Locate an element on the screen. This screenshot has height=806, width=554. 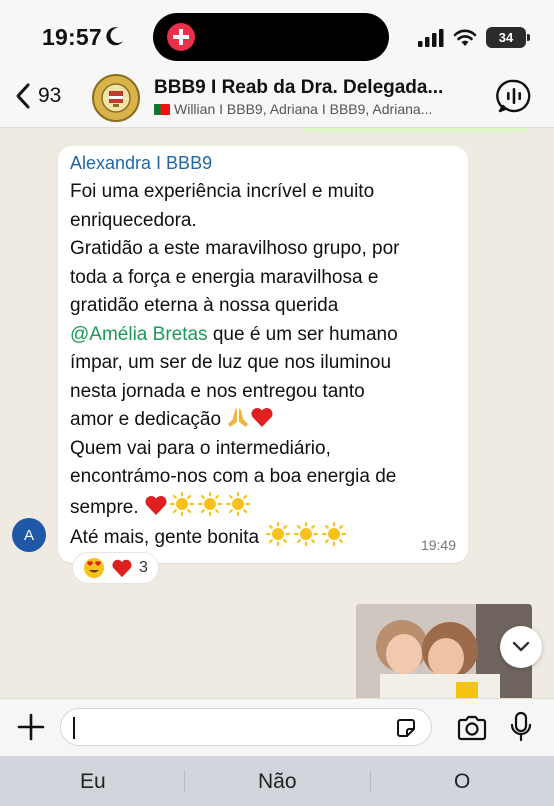
dynamic-island is located at coordinates (271, 37).